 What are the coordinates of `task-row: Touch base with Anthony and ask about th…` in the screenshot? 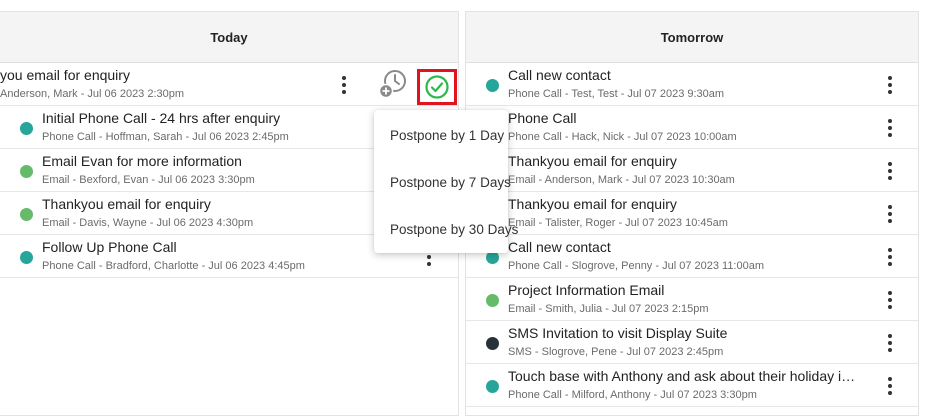 It's located at (692, 385).